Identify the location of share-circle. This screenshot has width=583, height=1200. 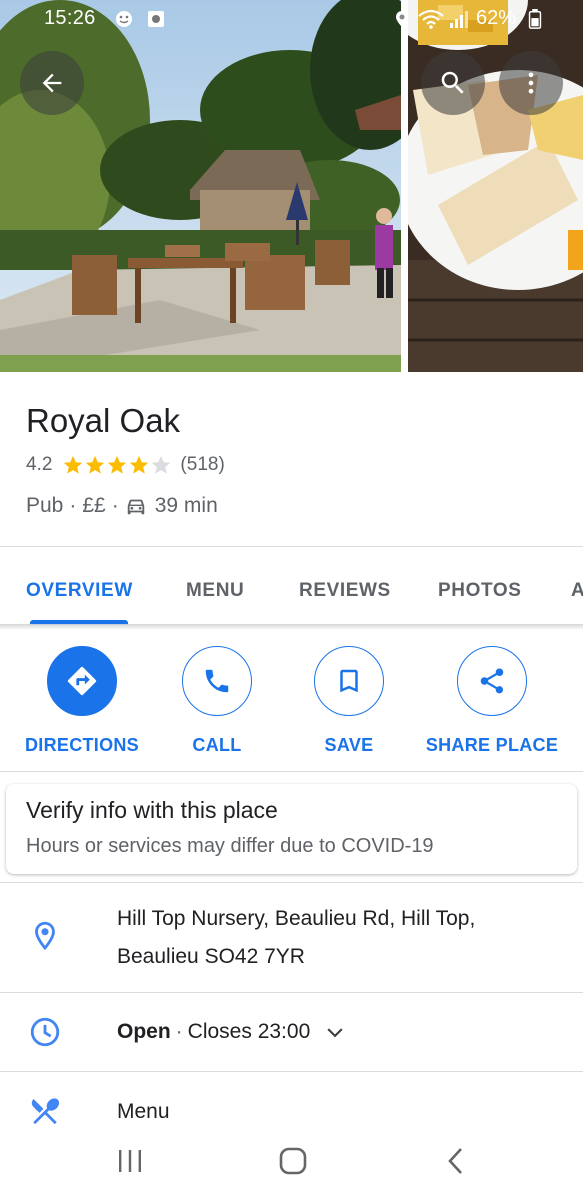
(492, 681).